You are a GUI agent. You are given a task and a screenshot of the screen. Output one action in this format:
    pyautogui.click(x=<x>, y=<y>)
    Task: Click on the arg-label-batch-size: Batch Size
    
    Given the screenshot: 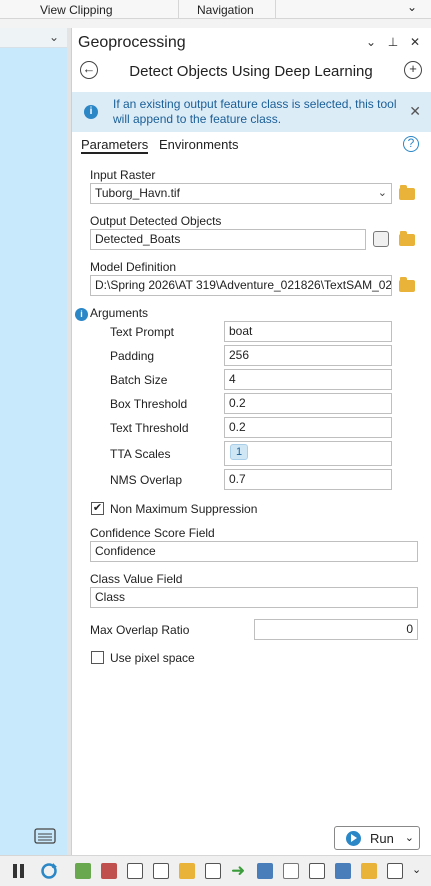 What is the action you would take?
    pyautogui.click(x=139, y=380)
    